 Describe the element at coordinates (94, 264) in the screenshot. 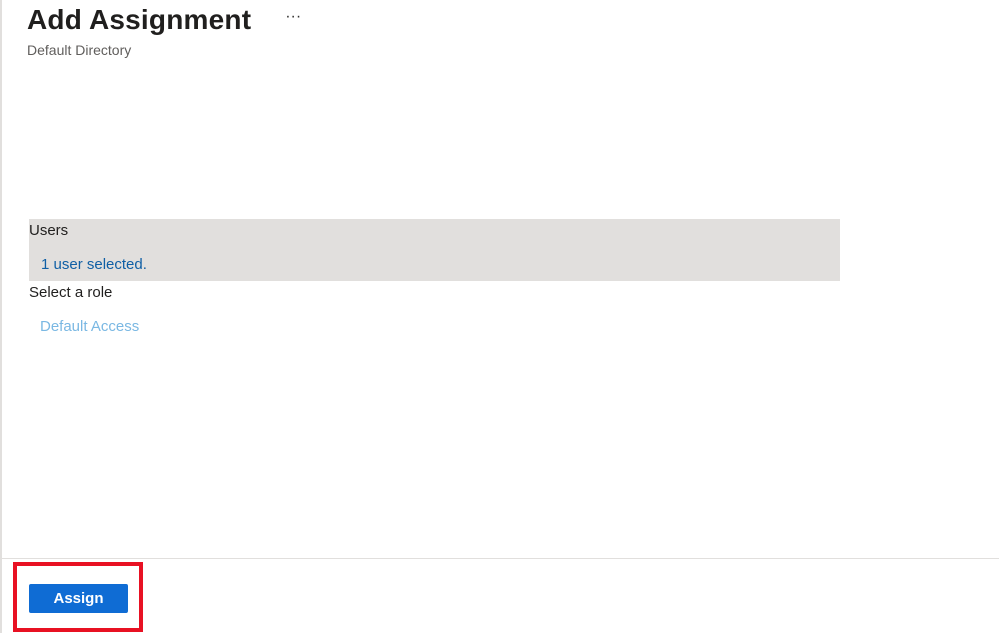

I see `users-selected-link: 1 user selected.` at that location.